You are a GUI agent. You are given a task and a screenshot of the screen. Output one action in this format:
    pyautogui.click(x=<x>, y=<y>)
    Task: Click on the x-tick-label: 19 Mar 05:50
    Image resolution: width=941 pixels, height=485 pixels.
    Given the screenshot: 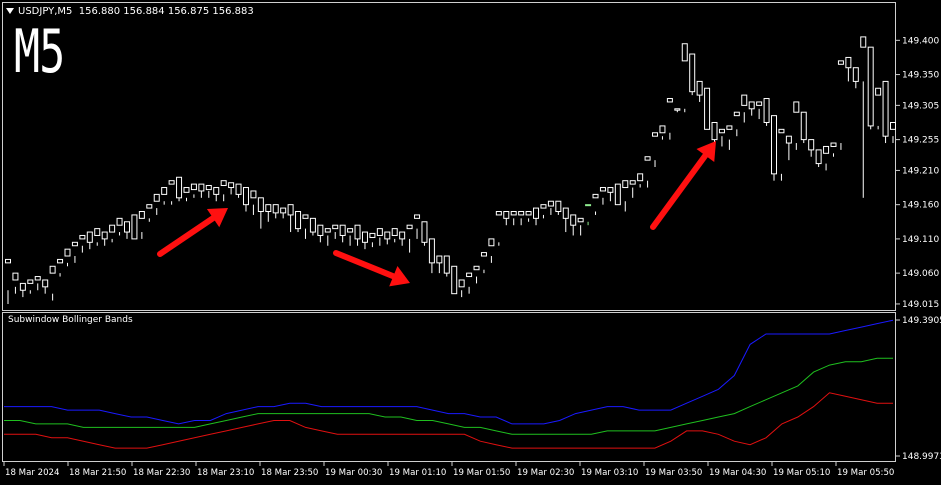 What is the action you would take?
    pyautogui.click(x=865, y=473)
    